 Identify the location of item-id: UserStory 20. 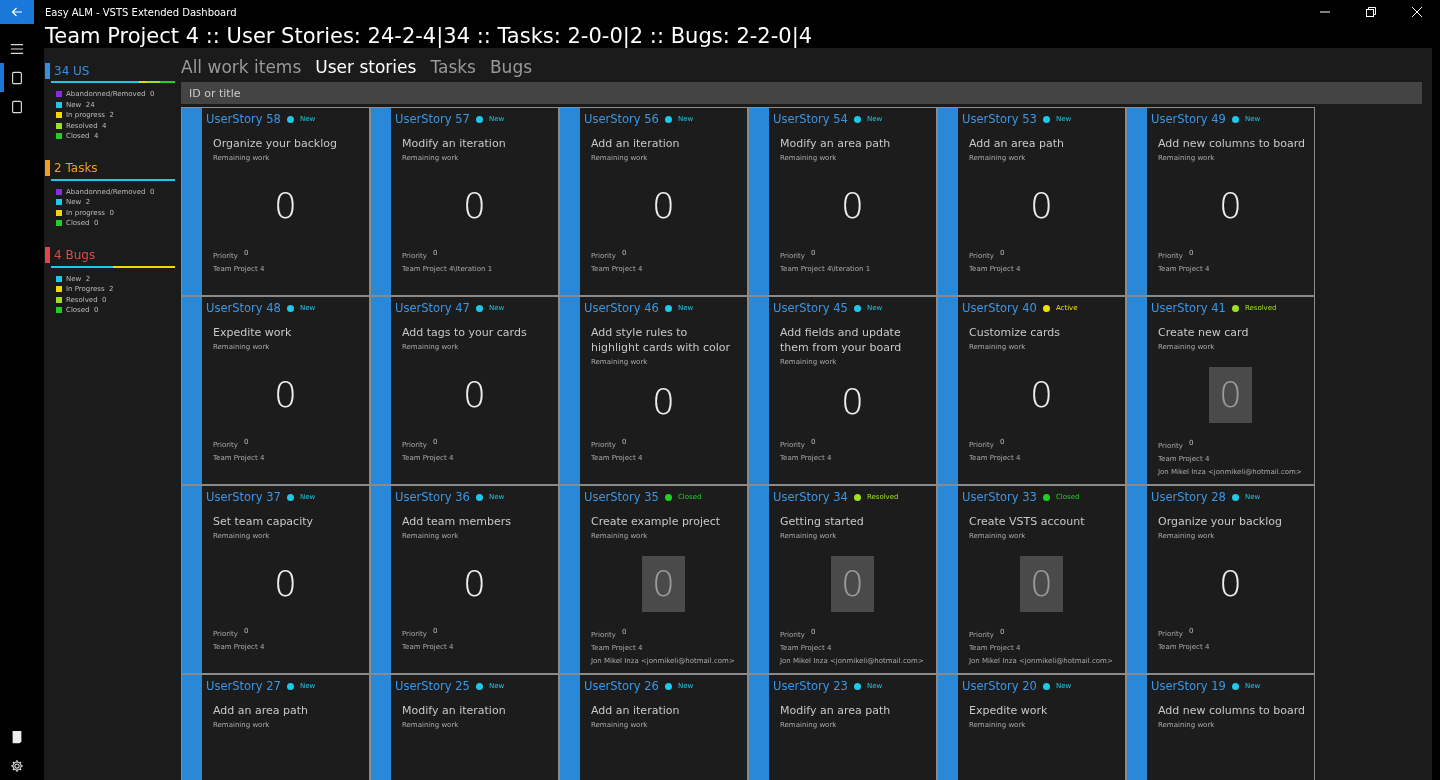
(999, 686).